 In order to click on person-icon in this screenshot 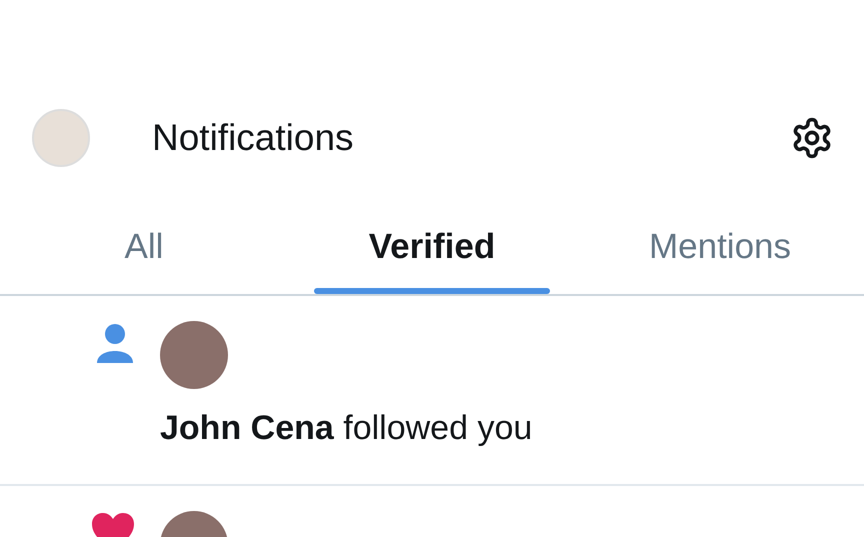, I will do `click(115, 343)`.